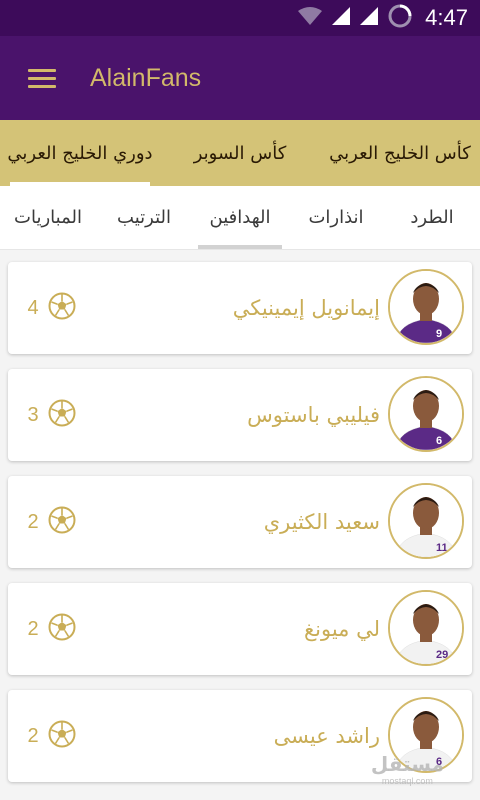 This screenshot has width=480, height=800. What do you see at coordinates (426, 521) in the screenshot?
I see `player-avatar: 11` at bounding box center [426, 521].